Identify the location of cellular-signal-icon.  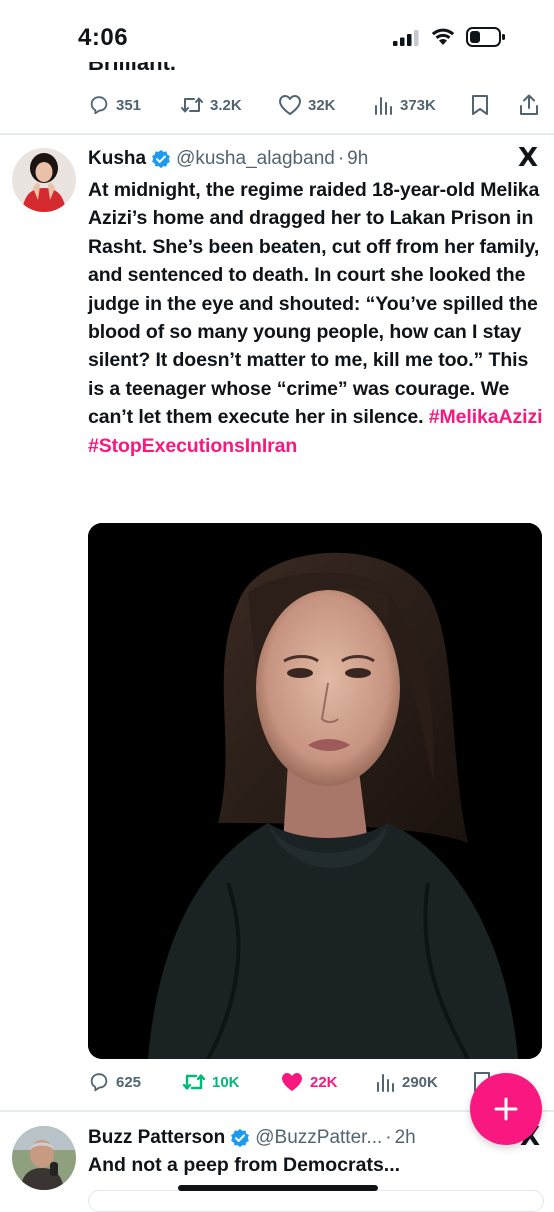
(406, 38).